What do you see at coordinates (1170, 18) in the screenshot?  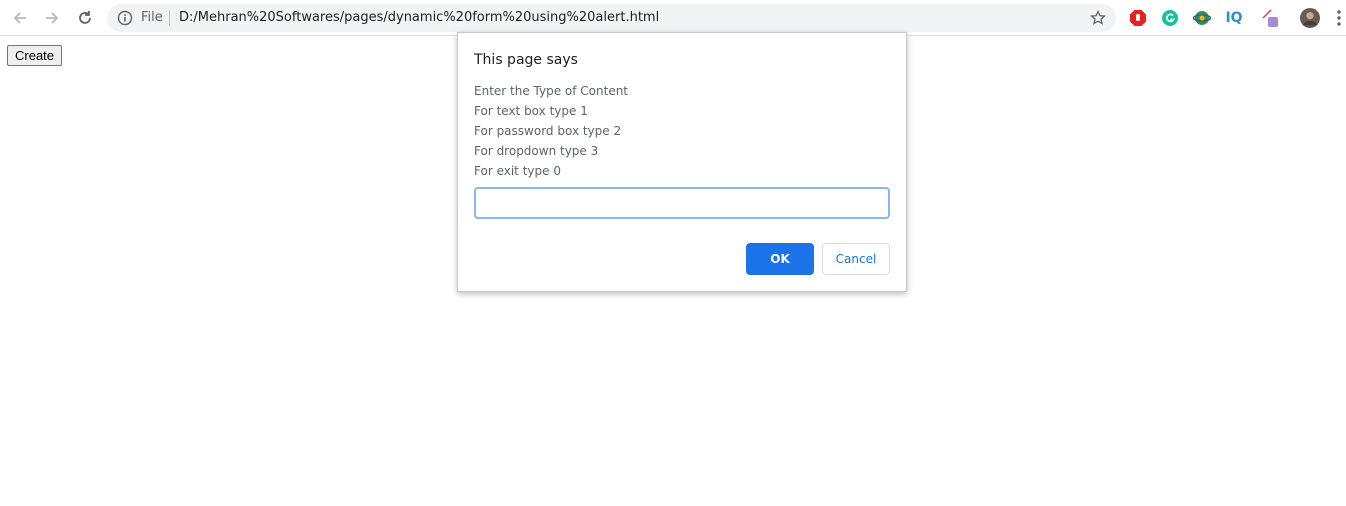 I see `grammarly-icon` at bounding box center [1170, 18].